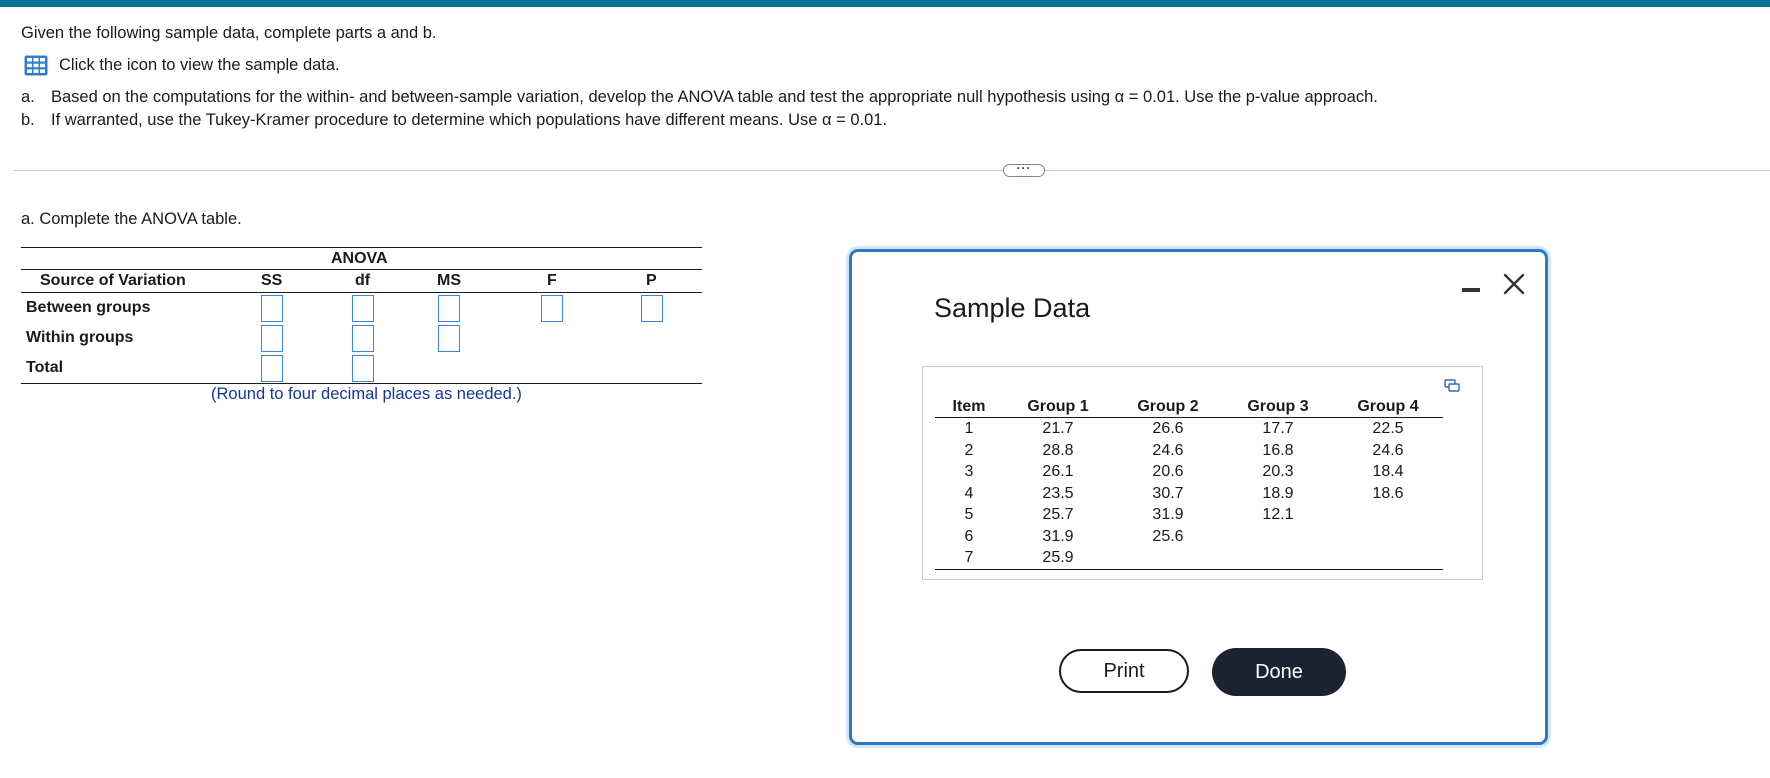  What do you see at coordinates (1278, 471) in the screenshot?
I see `table-cell: 20.3` at bounding box center [1278, 471].